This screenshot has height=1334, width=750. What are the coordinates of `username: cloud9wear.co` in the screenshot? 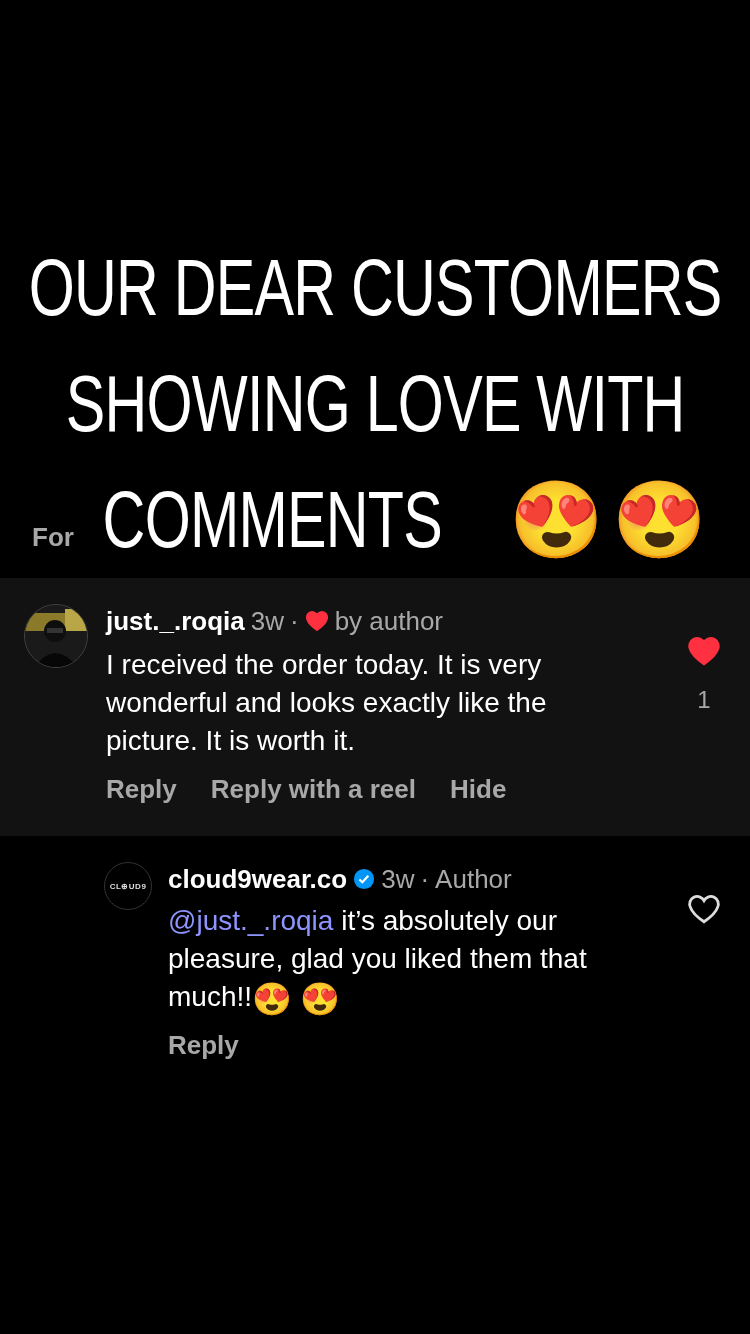 It's located at (258, 879).